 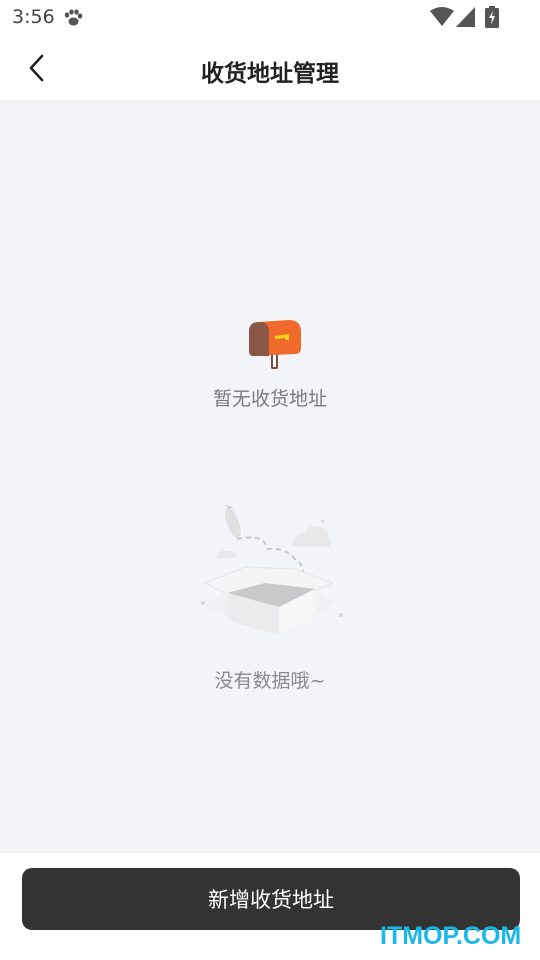 What do you see at coordinates (270, 18) in the screenshot?
I see `status-bar: 3:56` at bounding box center [270, 18].